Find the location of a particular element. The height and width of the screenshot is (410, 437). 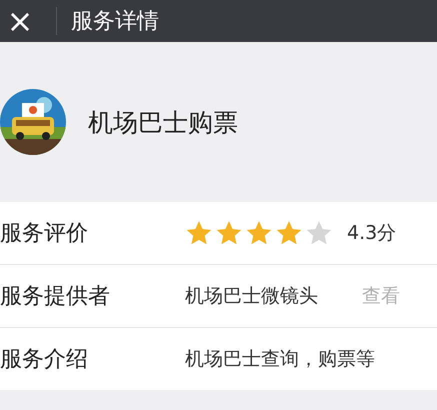

service-description: 机场巴士查询，购票等 is located at coordinates (280, 359).